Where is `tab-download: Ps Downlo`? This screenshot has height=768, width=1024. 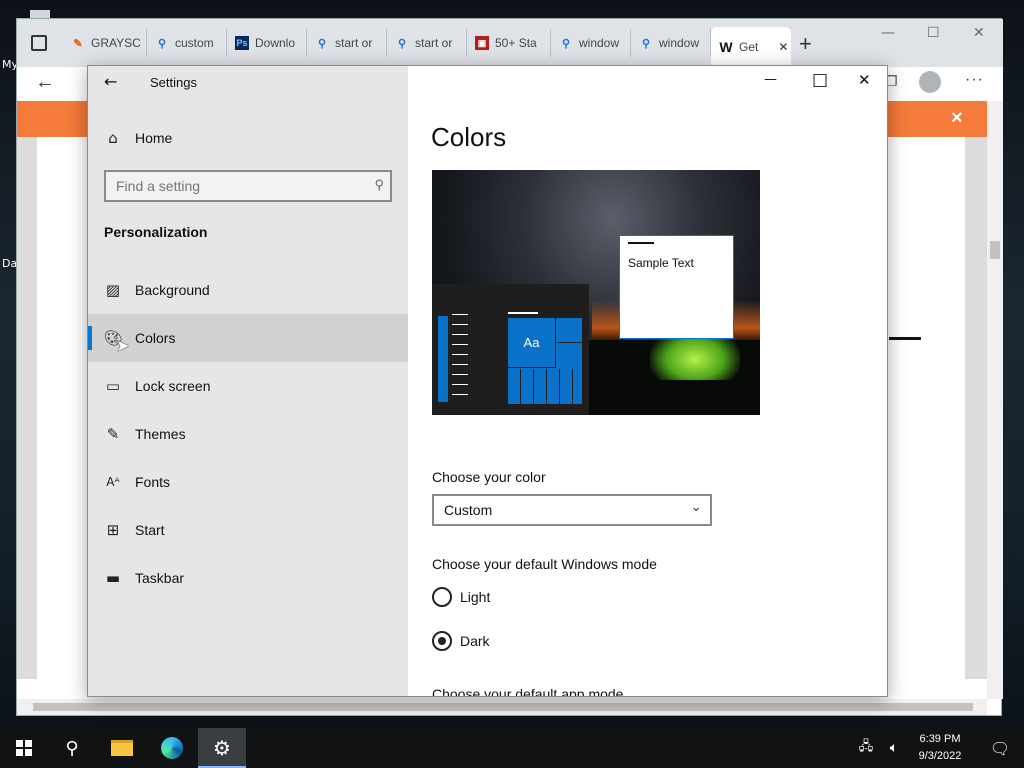 tab-download: Ps Downlo is located at coordinates (267, 43).